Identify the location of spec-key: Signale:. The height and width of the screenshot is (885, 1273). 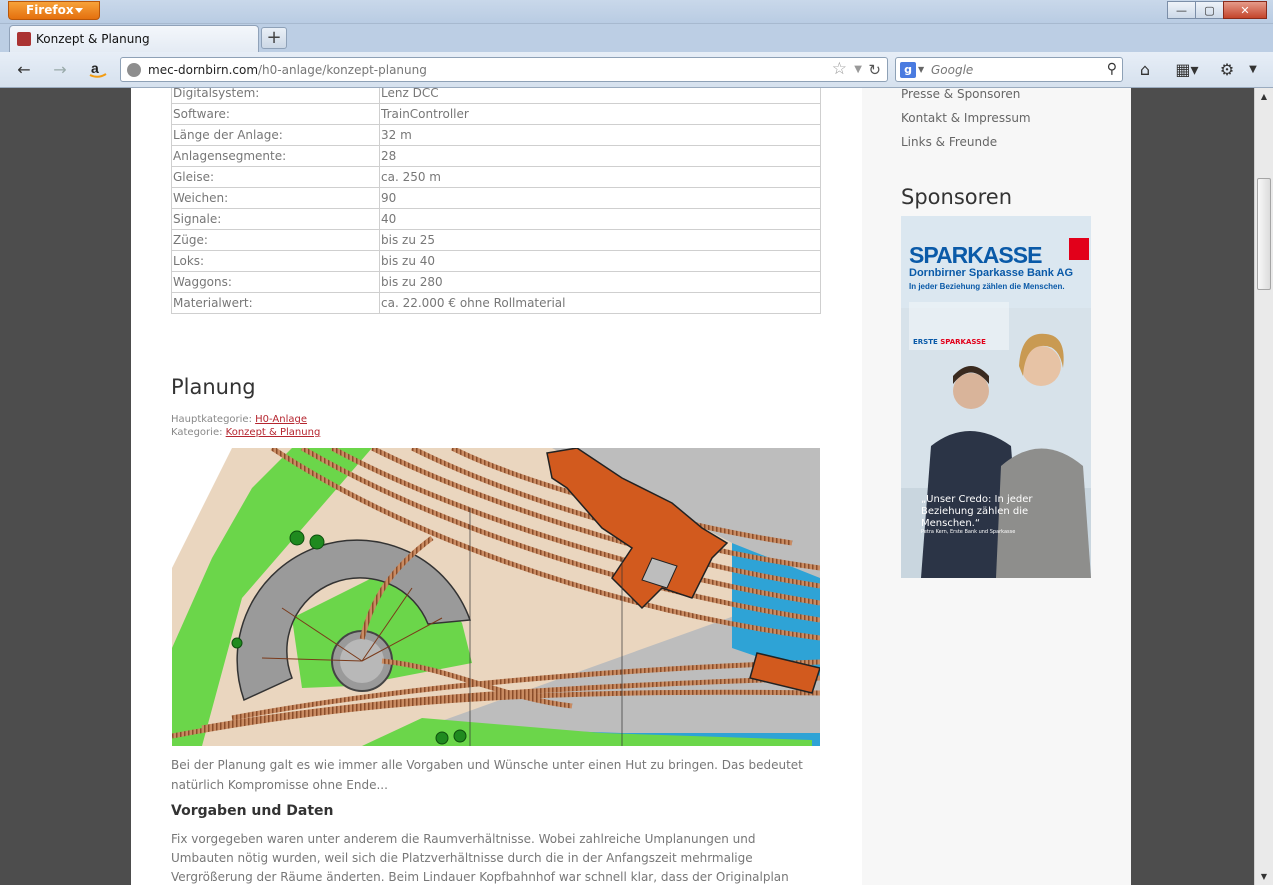
(275, 219).